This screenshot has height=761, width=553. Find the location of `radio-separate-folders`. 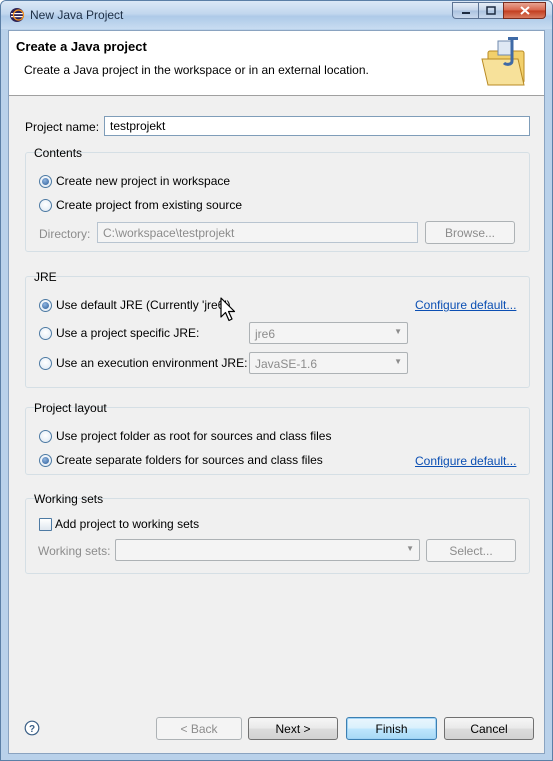

radio-separate-folders is located at coordinates (45, 460).